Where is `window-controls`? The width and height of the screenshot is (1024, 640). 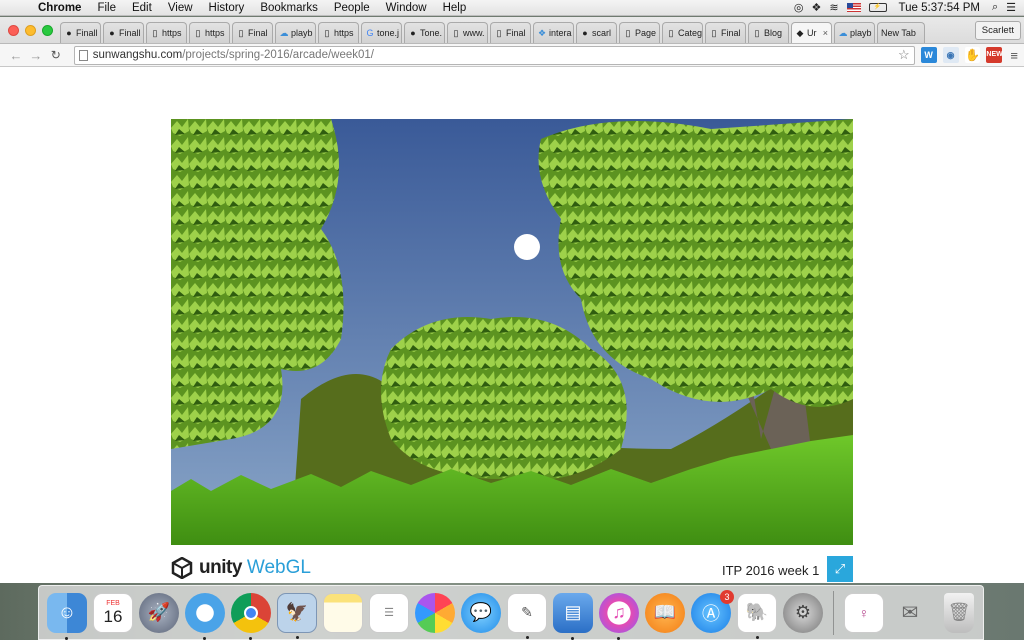 window-controls is located at coordinates (30, 30).